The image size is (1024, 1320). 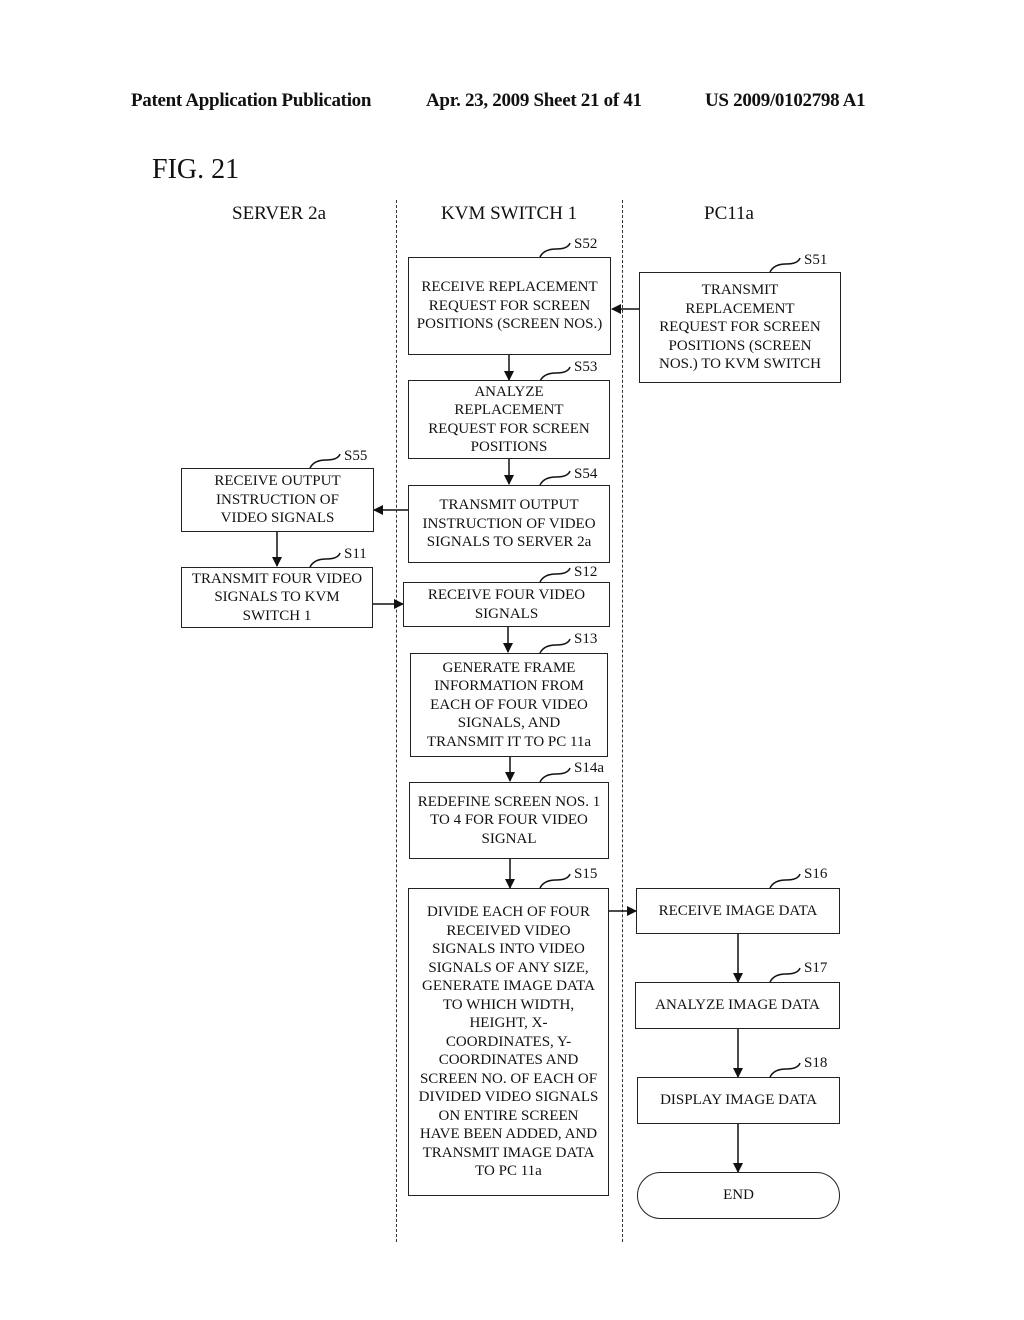 I want to click on step-label-s55: S55, so click(x=356, y=456).